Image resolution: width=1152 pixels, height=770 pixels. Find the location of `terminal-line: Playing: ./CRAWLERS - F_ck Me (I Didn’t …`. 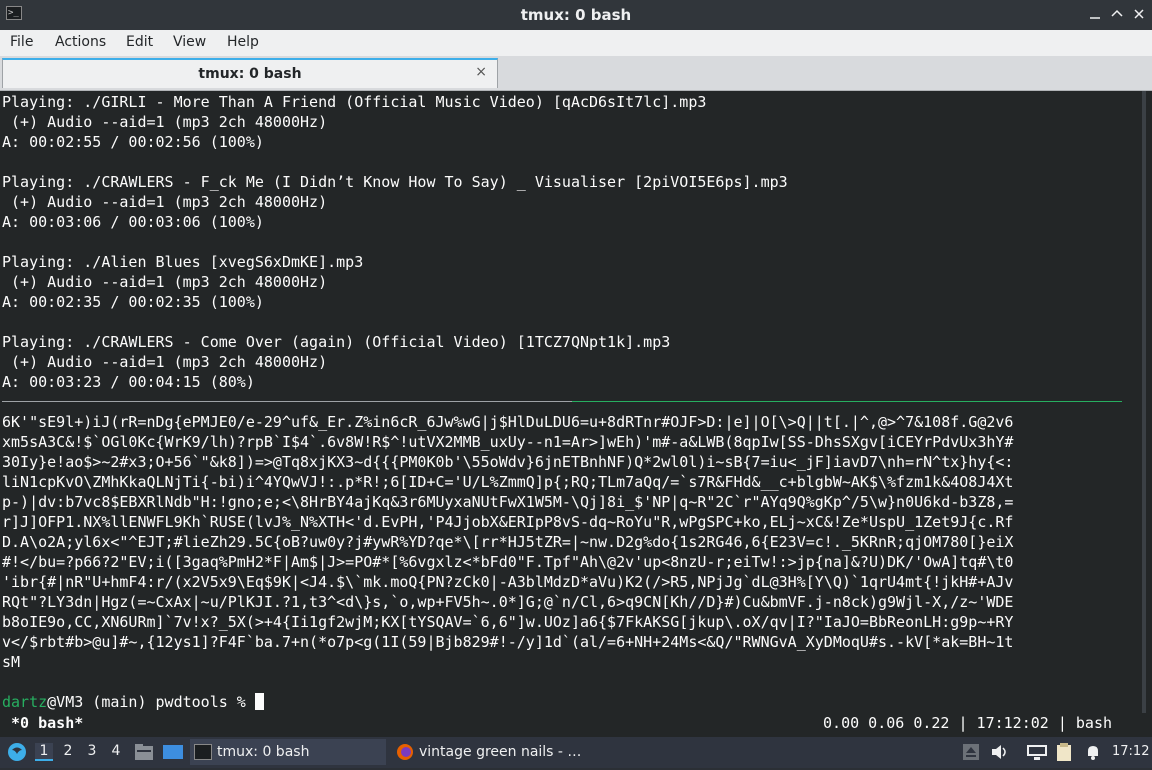

terminal-line: Playing: ./CRAWLERS - F_ck Me (I Didn’t … is located at coordinates (395, 182).